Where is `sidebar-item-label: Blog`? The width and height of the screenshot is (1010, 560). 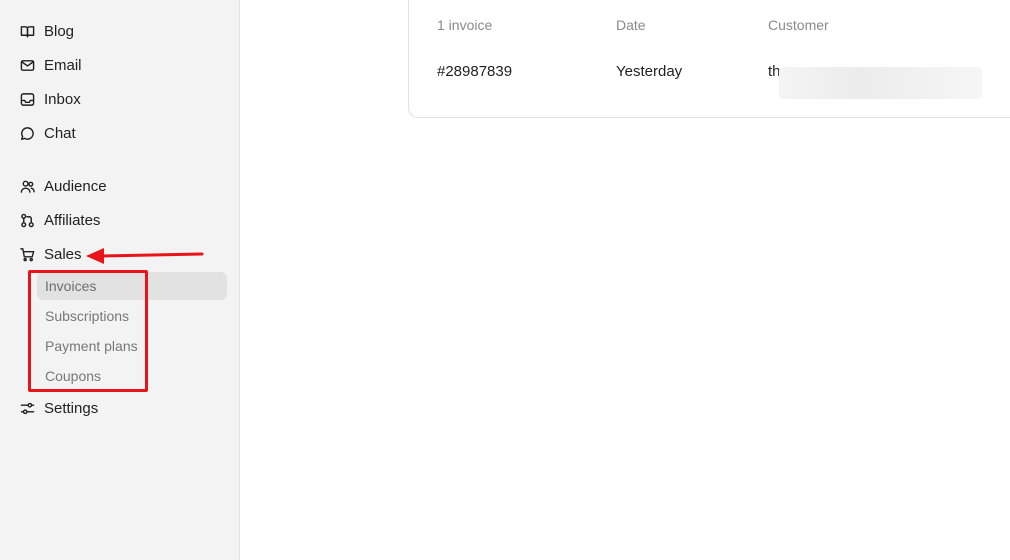 sidebar-item-label: Blog is located at coordinates (59, 31).